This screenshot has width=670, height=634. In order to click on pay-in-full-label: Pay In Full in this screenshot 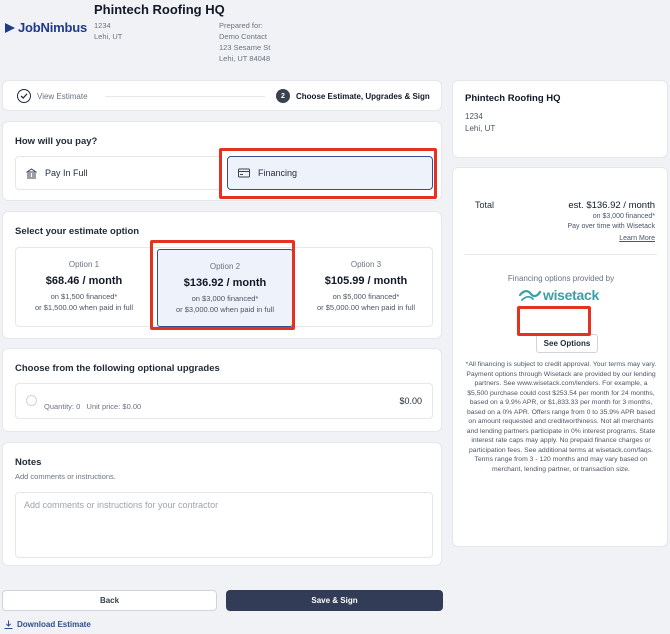, I will do `click(66, 173)`.